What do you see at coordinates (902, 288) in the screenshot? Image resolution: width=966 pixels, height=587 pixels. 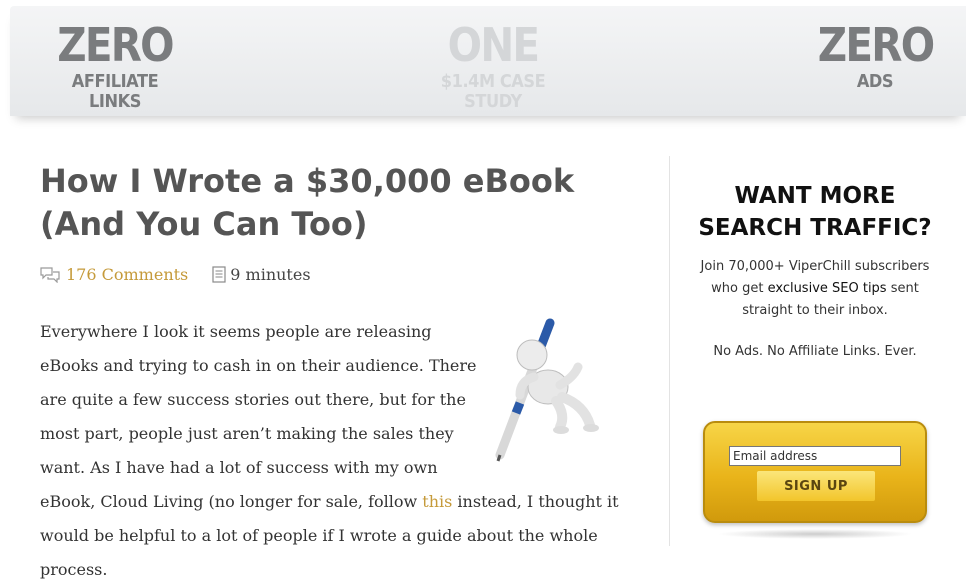 I see `sidebar-text-line: sent` at bounding box center [902, 288].